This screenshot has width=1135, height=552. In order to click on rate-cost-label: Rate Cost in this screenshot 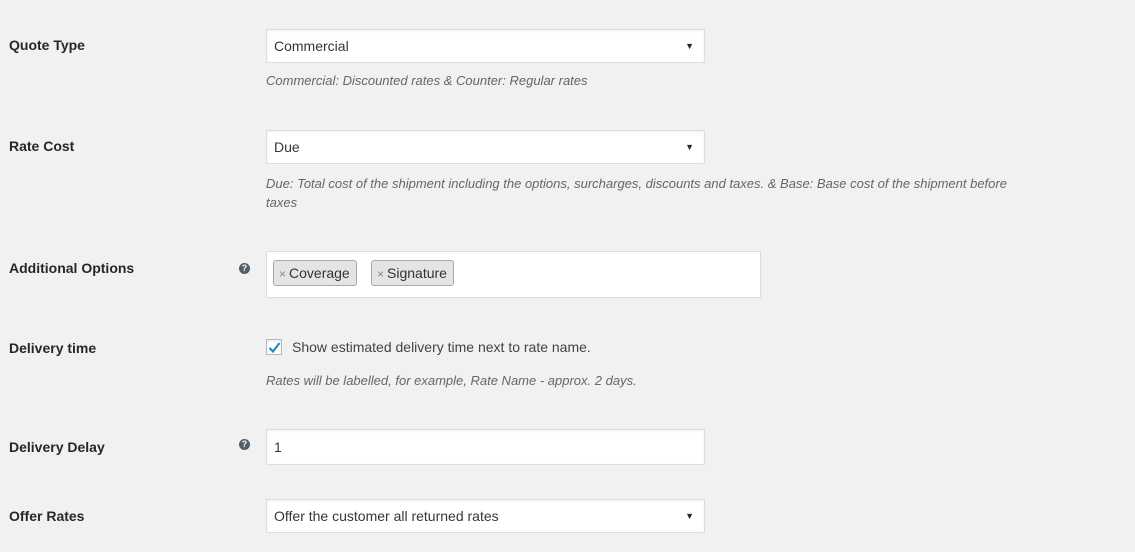, I will do `click(42, 146)`.